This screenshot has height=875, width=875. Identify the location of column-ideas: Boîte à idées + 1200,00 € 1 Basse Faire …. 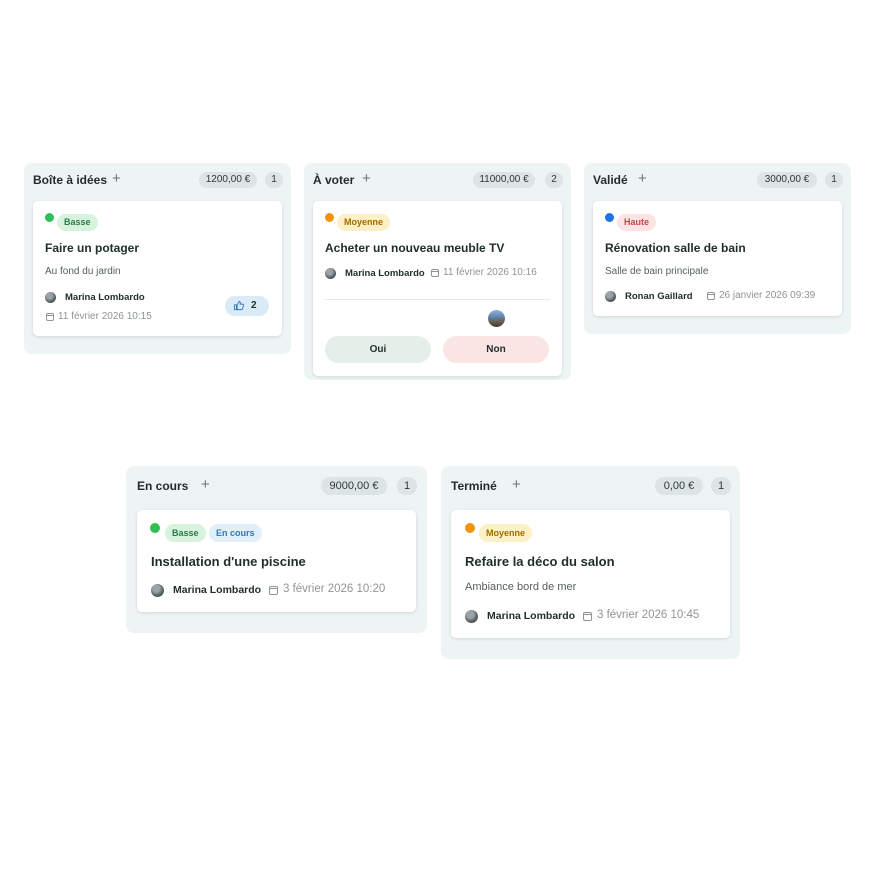
(157, 258).